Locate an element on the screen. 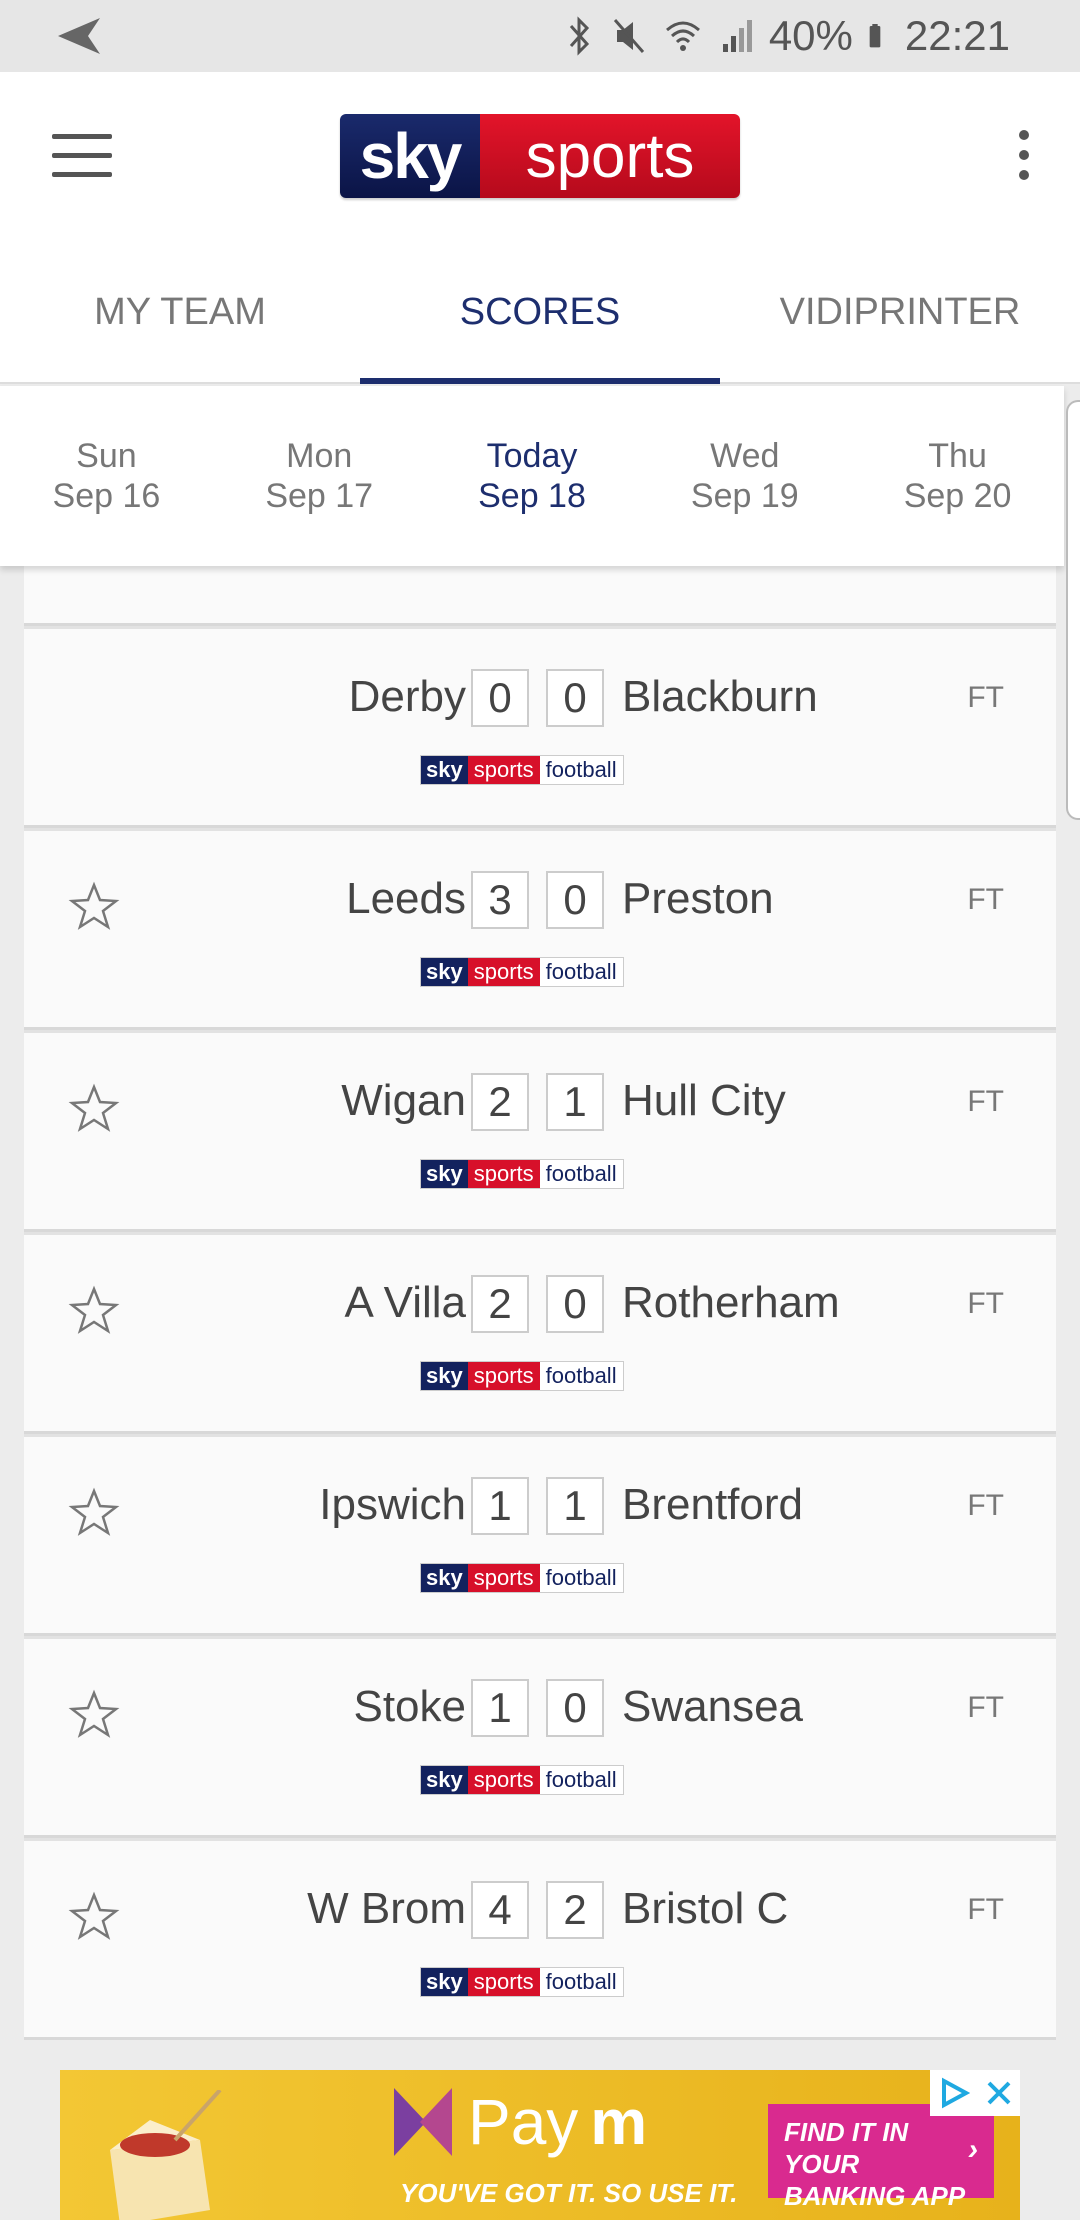 Image resolution: width=1080 pixels, height=2220 pixels. date-day: Sun is located at coordinates (106, 456).